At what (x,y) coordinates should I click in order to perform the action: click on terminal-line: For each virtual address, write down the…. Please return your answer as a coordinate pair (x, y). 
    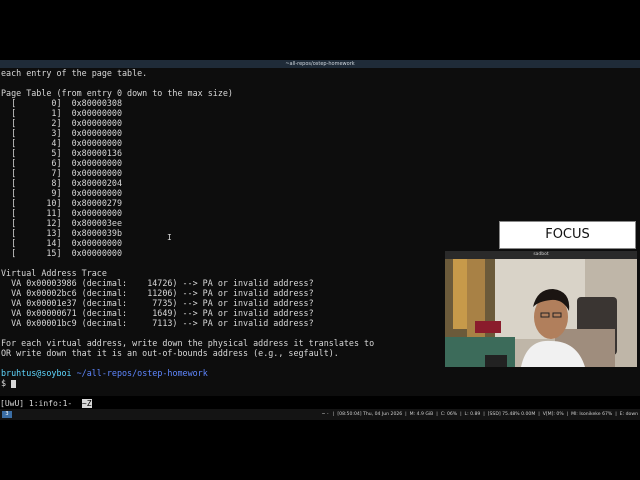
    Looking at the image, I should click on (188, 343).